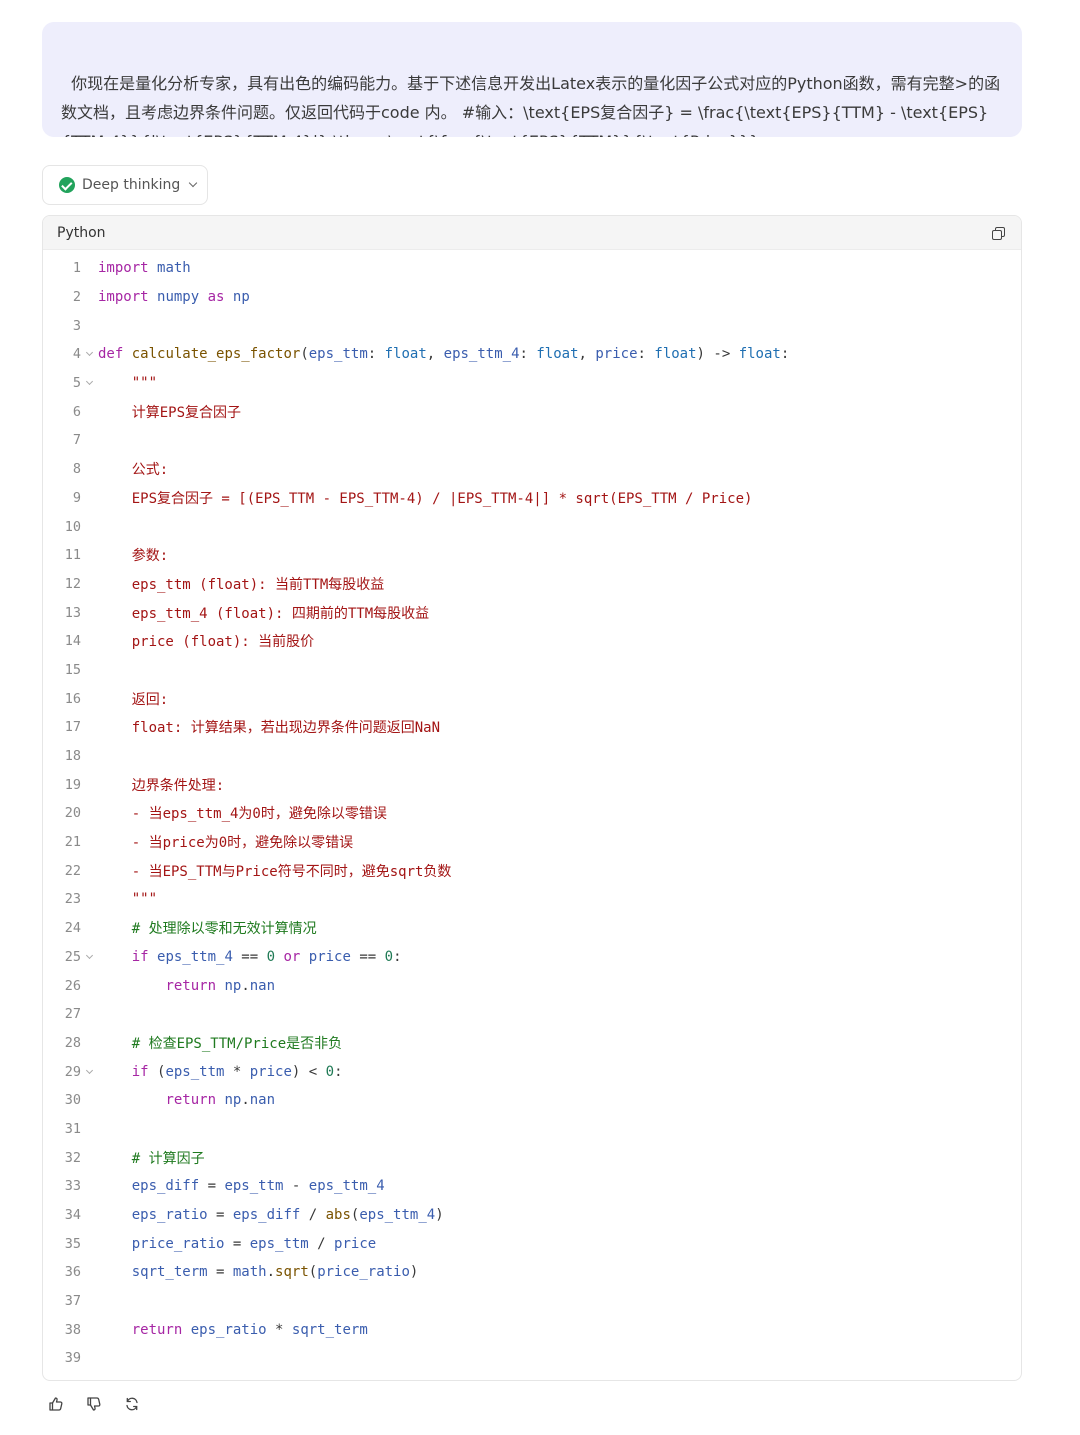 This screenshot has width=1080, height=1435. I want to click on line-number: 14, so click(72, 641).